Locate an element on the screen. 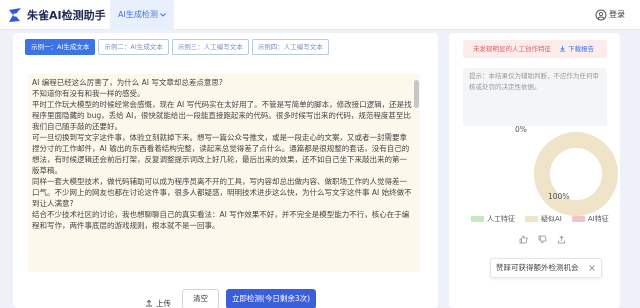 This screenshot has width=640, height=308. legend-item-suspect-ai: 疑似AI is located at coordinates (543, 219).